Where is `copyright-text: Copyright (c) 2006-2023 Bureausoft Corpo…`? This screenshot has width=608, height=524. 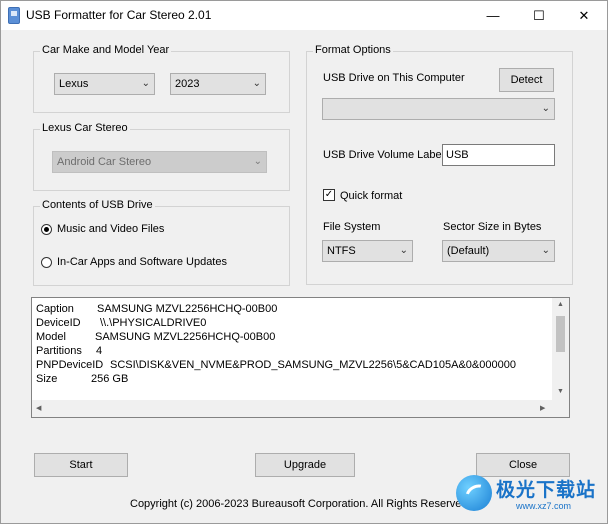 copyright-text: Copyright (c) 2006-2023 Bureausoft Corpo… is located at coordinates (299, 504).